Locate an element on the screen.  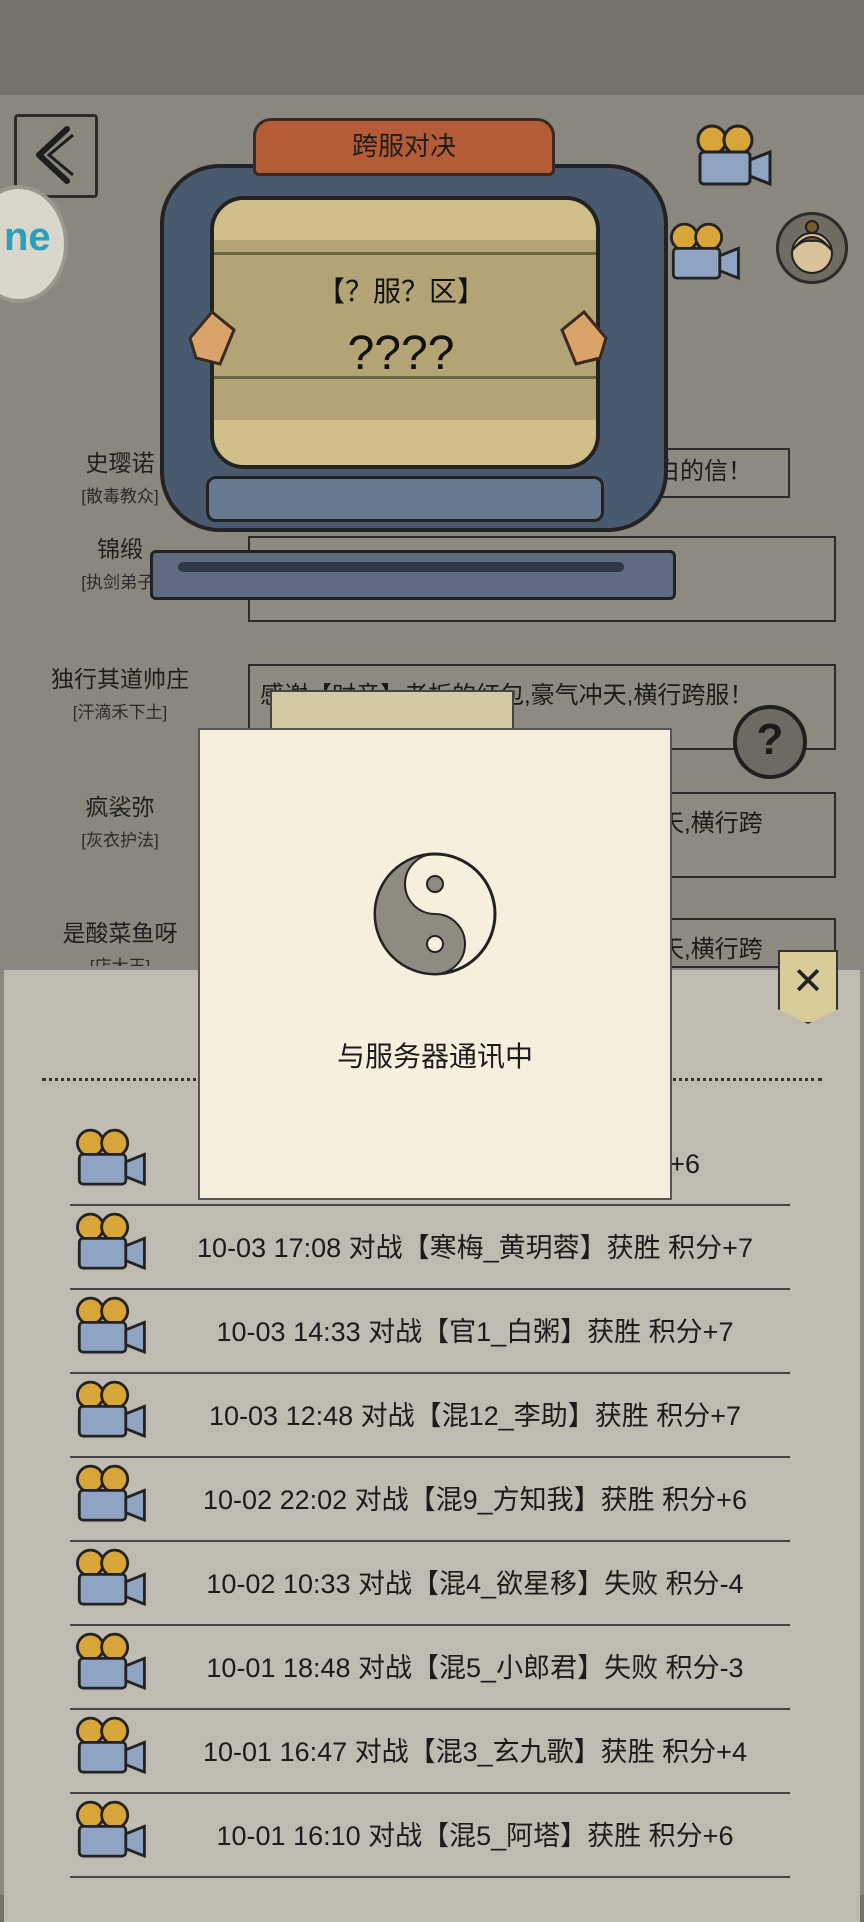
record-row: 10-01 16:47 对战【混3_玄九歌】获胜 积分+4 is located at coordinates (430, 1752).